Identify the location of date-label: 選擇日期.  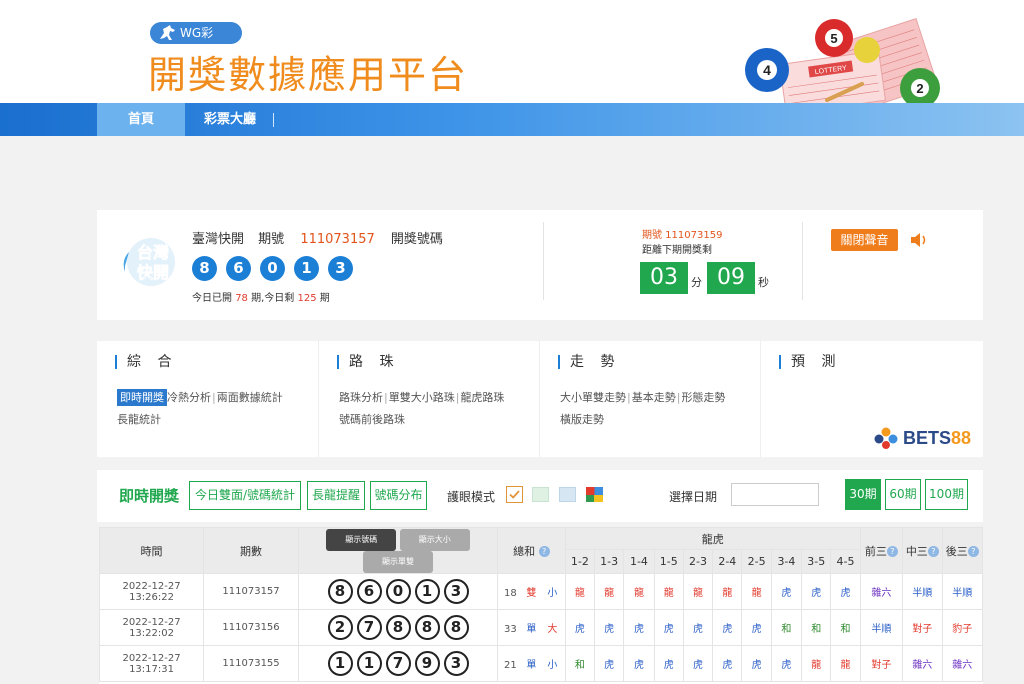
(693, 497).